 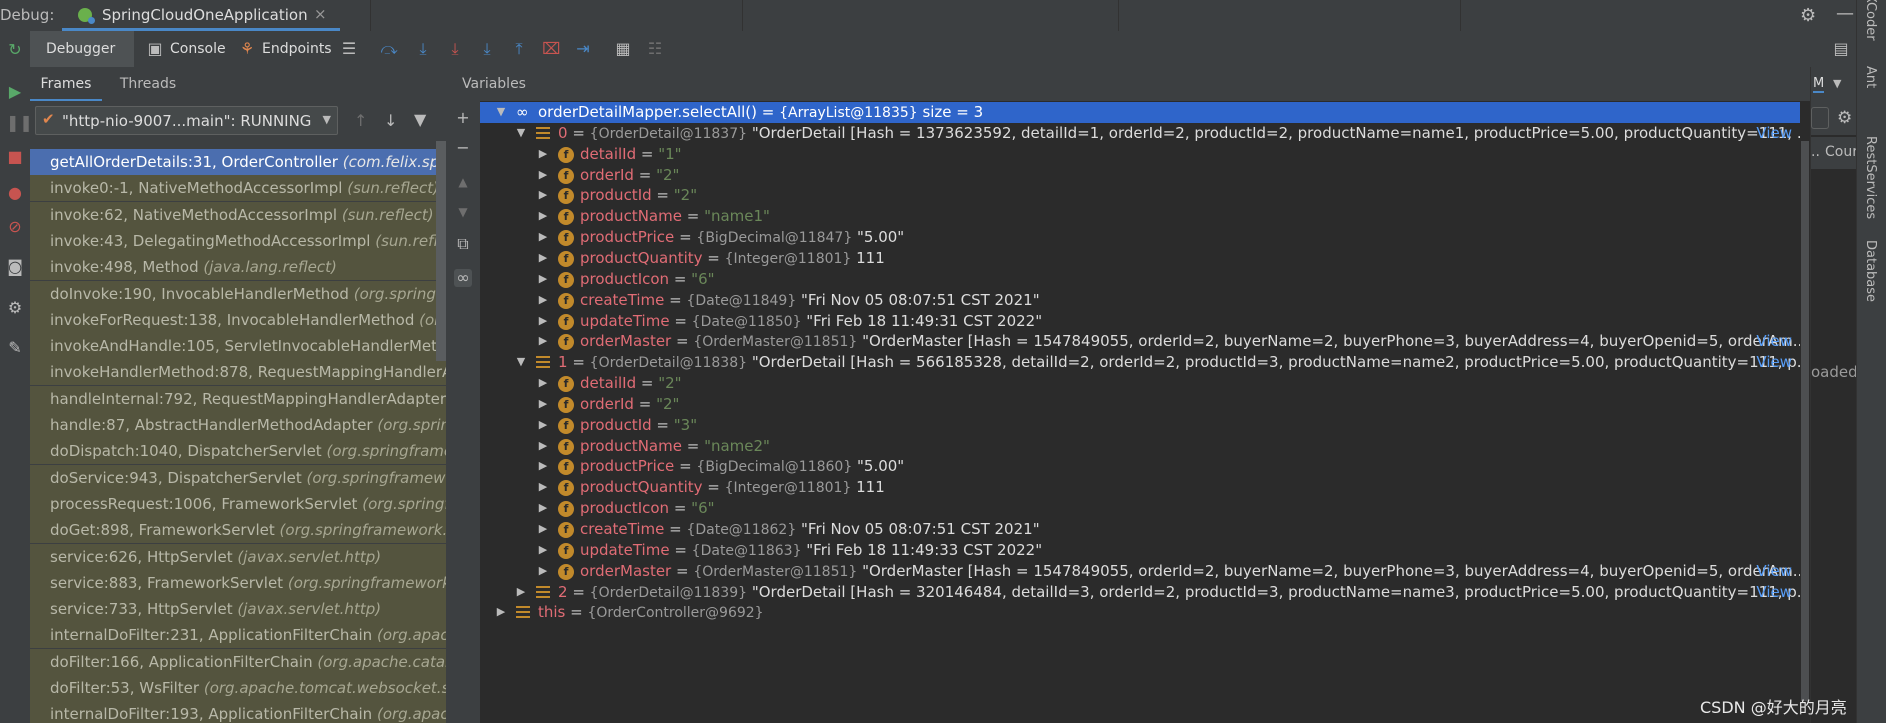 I want to click on variable-field-row: ▶ f orderId = "2", so click(x=1140, y=175).